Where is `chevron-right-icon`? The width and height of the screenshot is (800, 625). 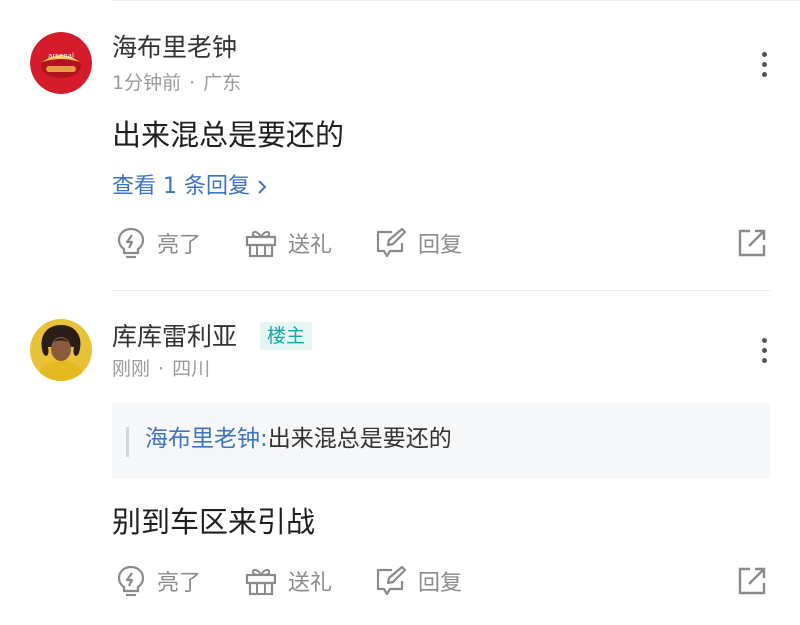 chevron-right-icon is located at coordinates (262, 187).